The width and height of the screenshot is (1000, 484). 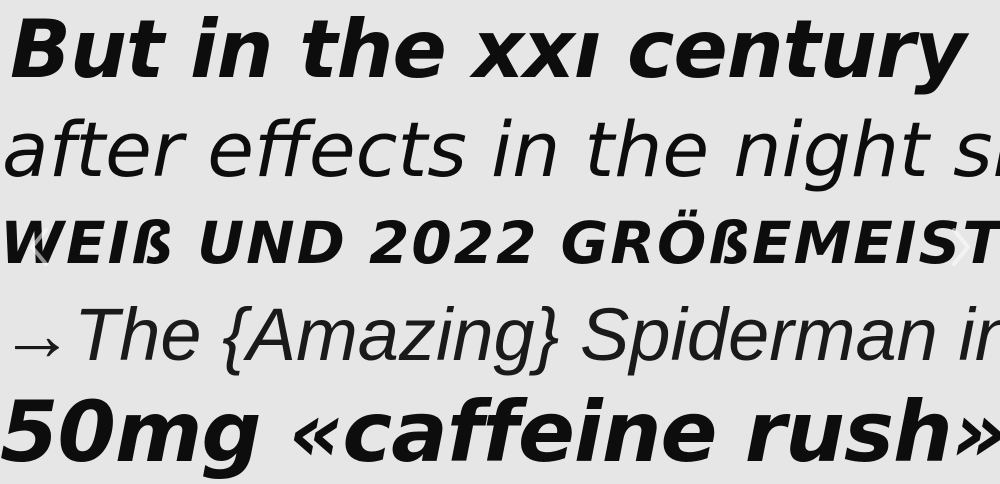 I want to click on chevron-right-icon, so click(x=961, y=247).